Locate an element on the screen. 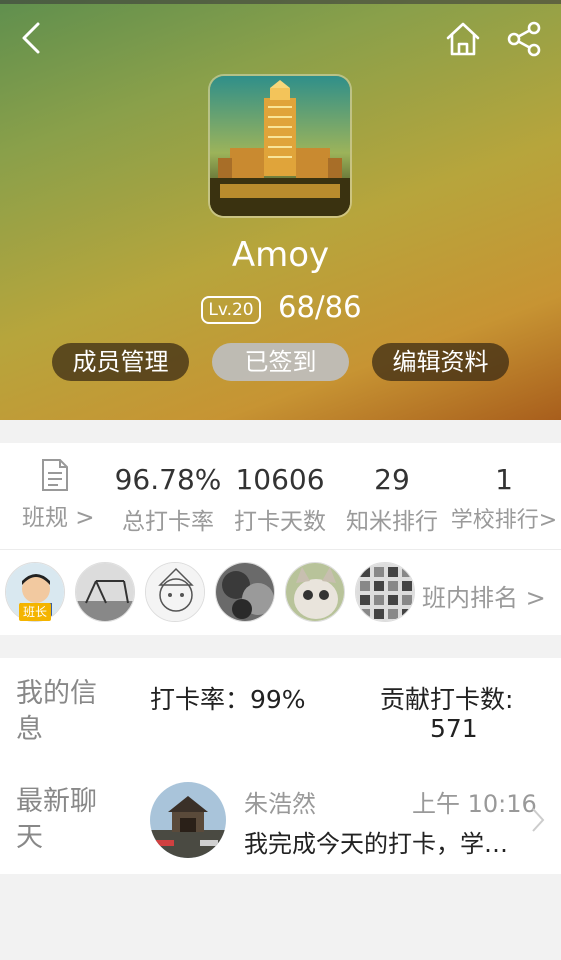  level-progress: 68/86 is located at coordinates (320, 307).